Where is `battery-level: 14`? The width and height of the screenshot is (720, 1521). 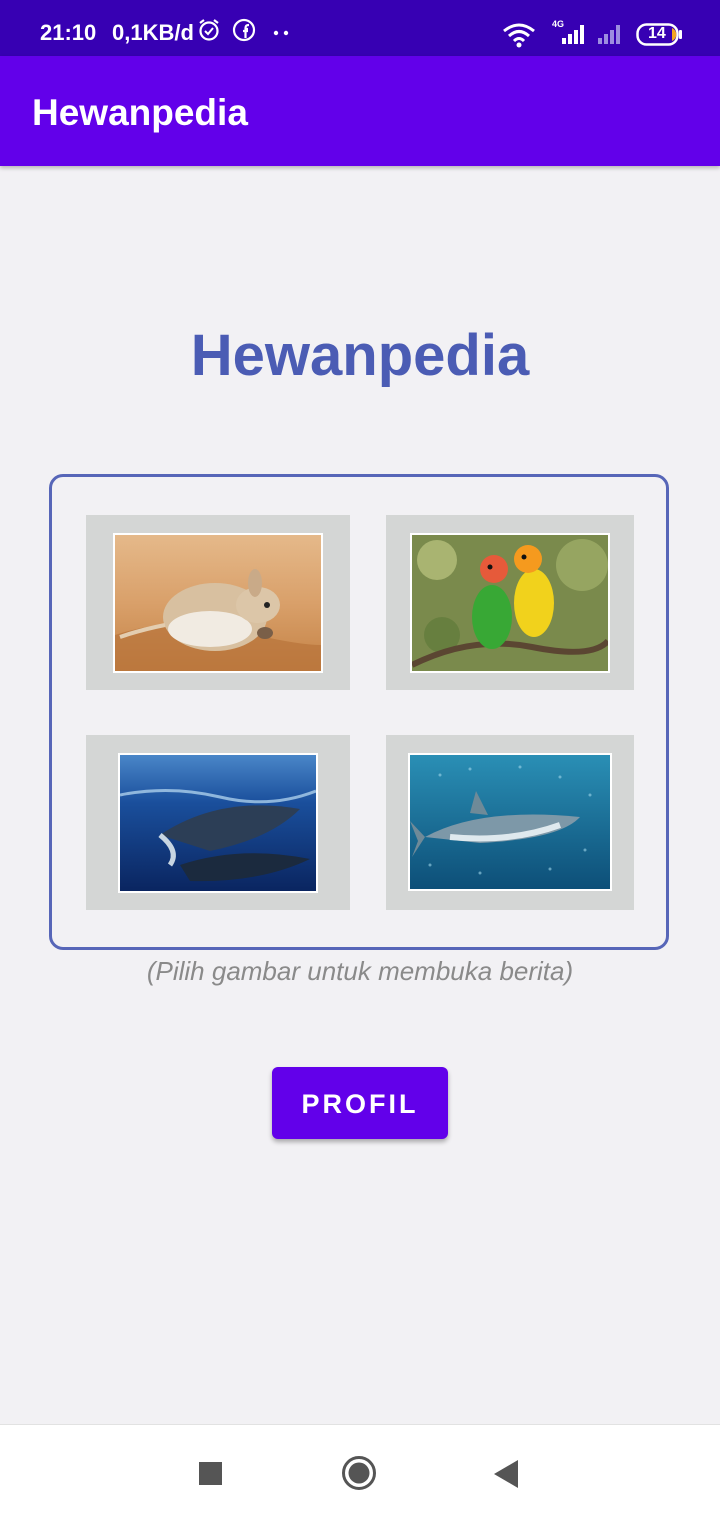
battery-level: 14 is located at coordinates (657, 33).